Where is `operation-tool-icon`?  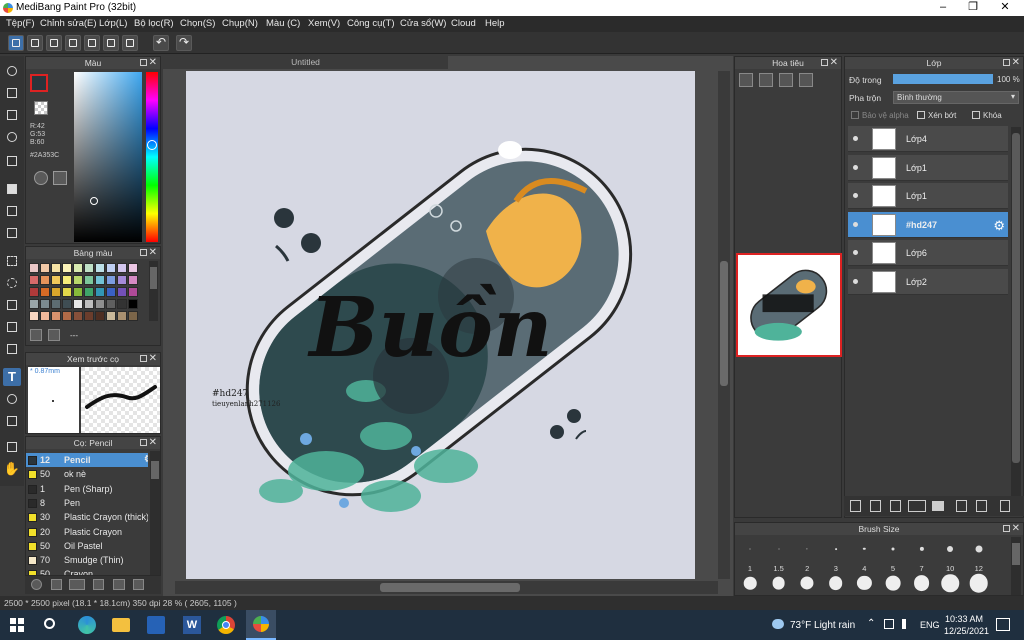
operation-tool-icon is located at coordinates (12, 399).